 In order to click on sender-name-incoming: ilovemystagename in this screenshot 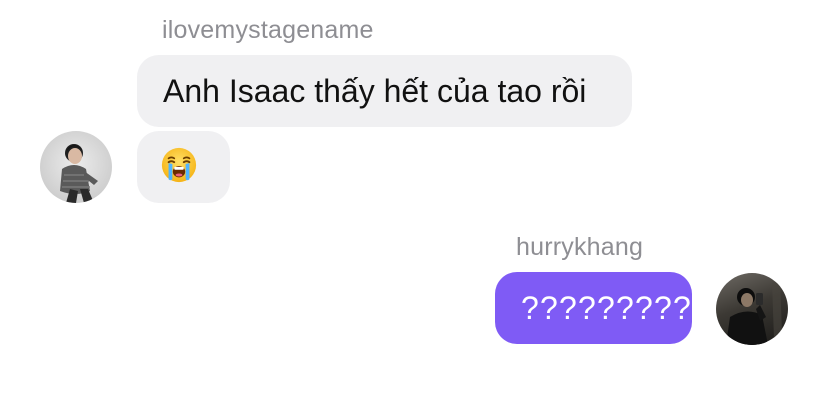, I will do `click(268, 30)`.